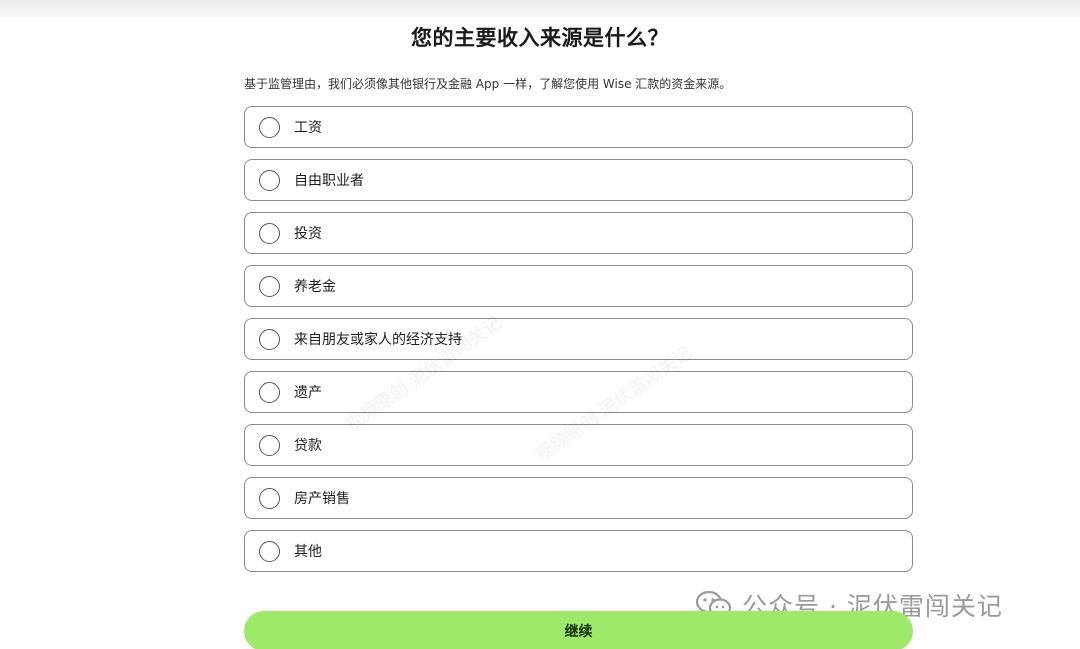 This screenshot has height=649, width=1080. I want to click on option-property-sale: 房产销售, so click(578, 498).